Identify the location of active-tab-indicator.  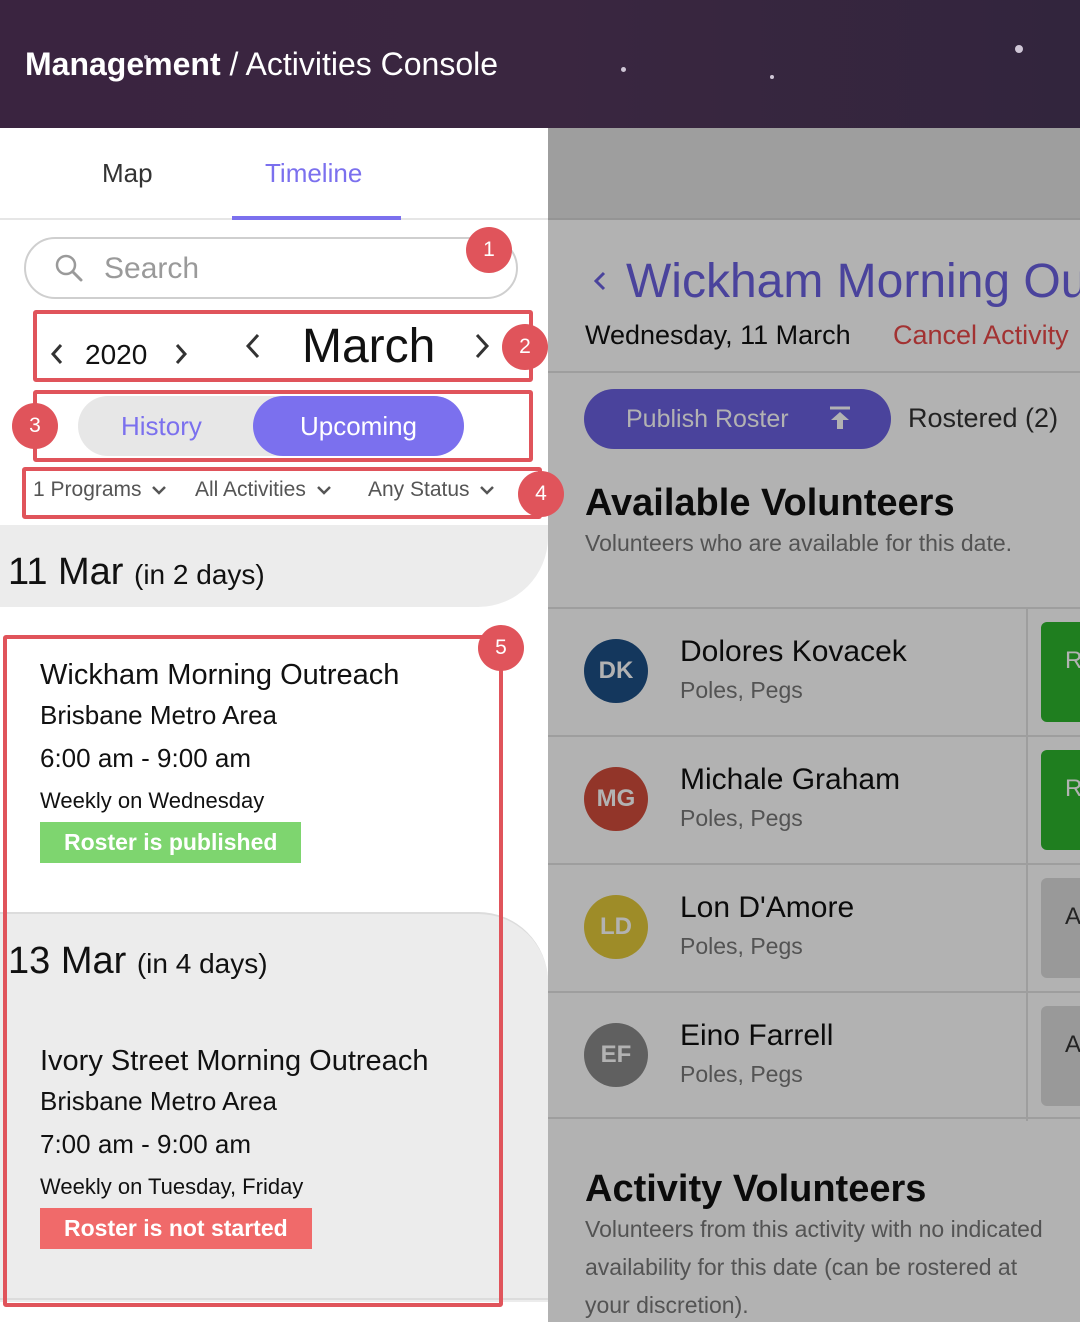
(316, 218).